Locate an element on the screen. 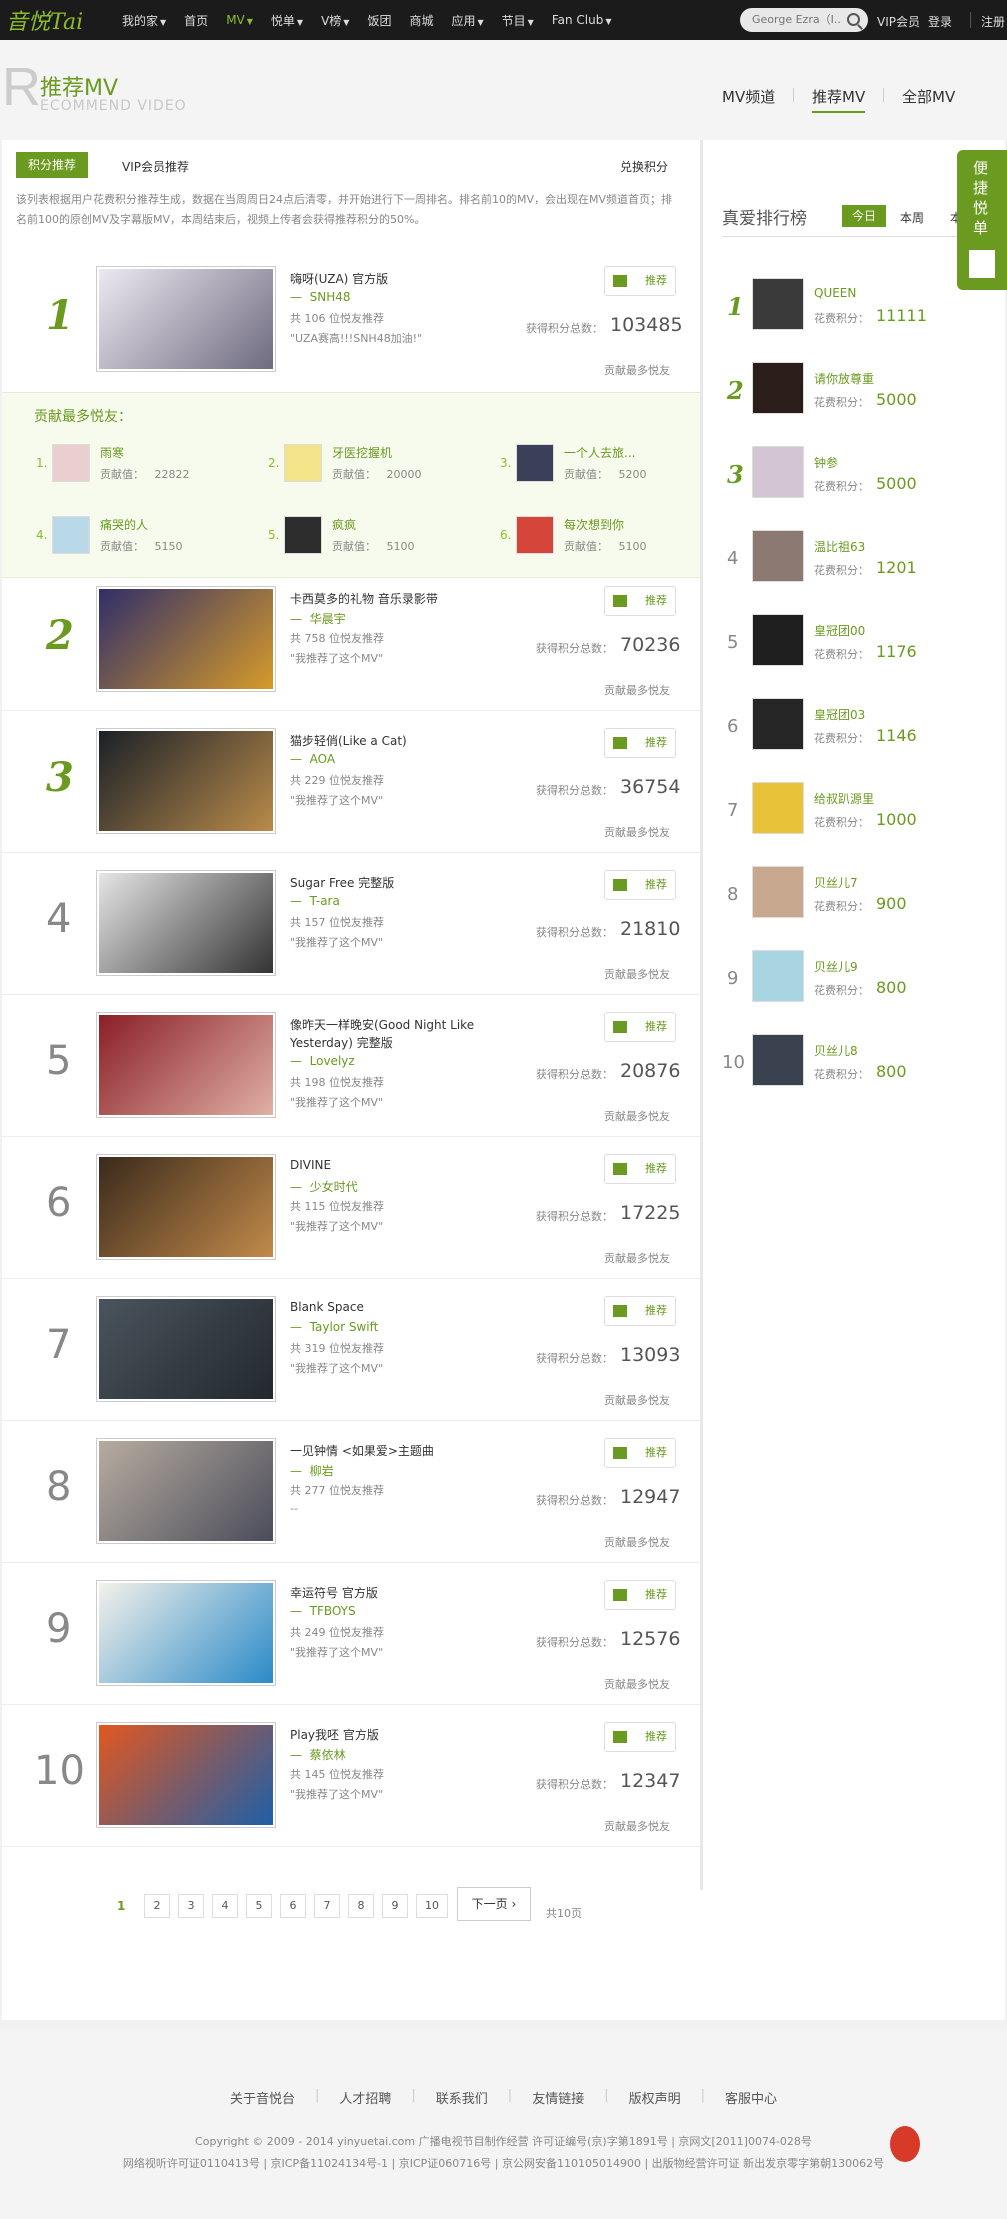  ranking-name: 贝丝儿7 is located at coordinates (836, 882).